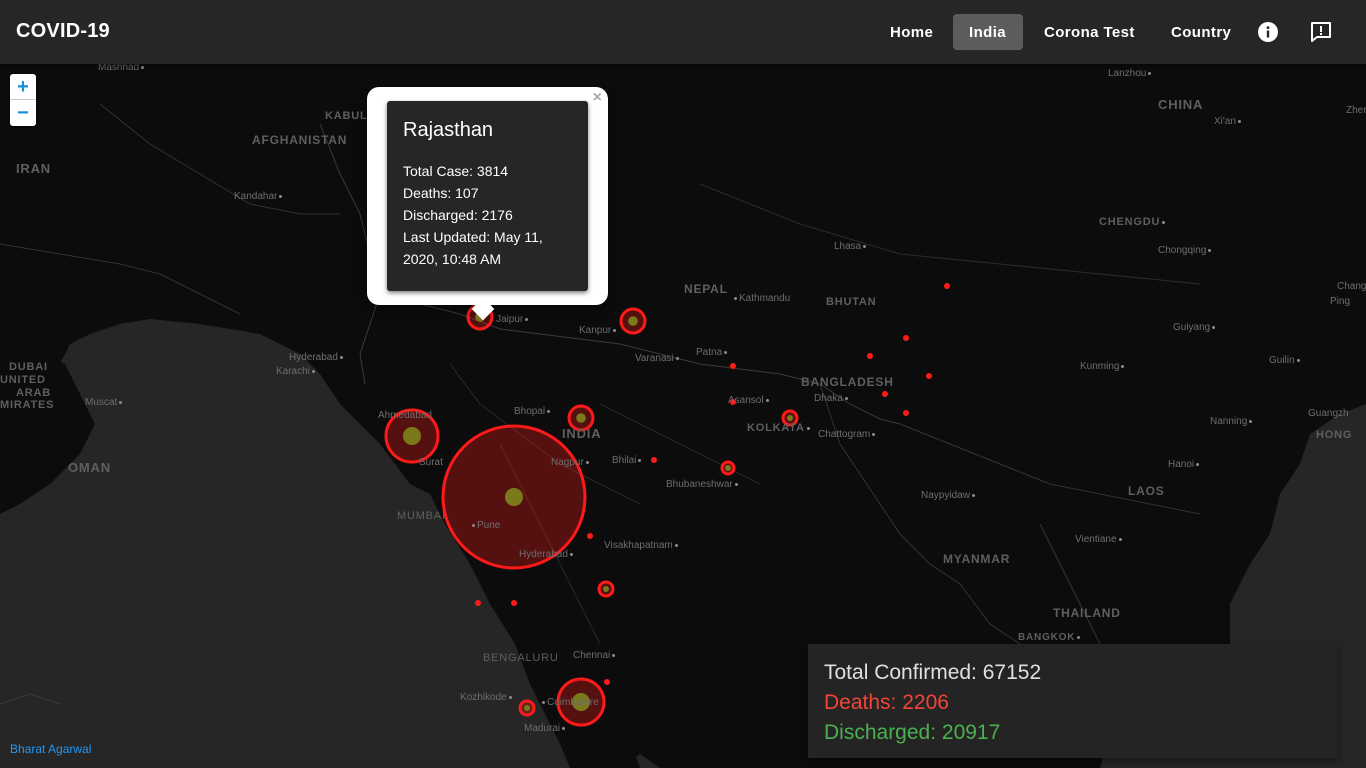 The height and width of the screenshot is (768, 1366). I want to click on popup-title: Rajasthan, so click(448, 130).